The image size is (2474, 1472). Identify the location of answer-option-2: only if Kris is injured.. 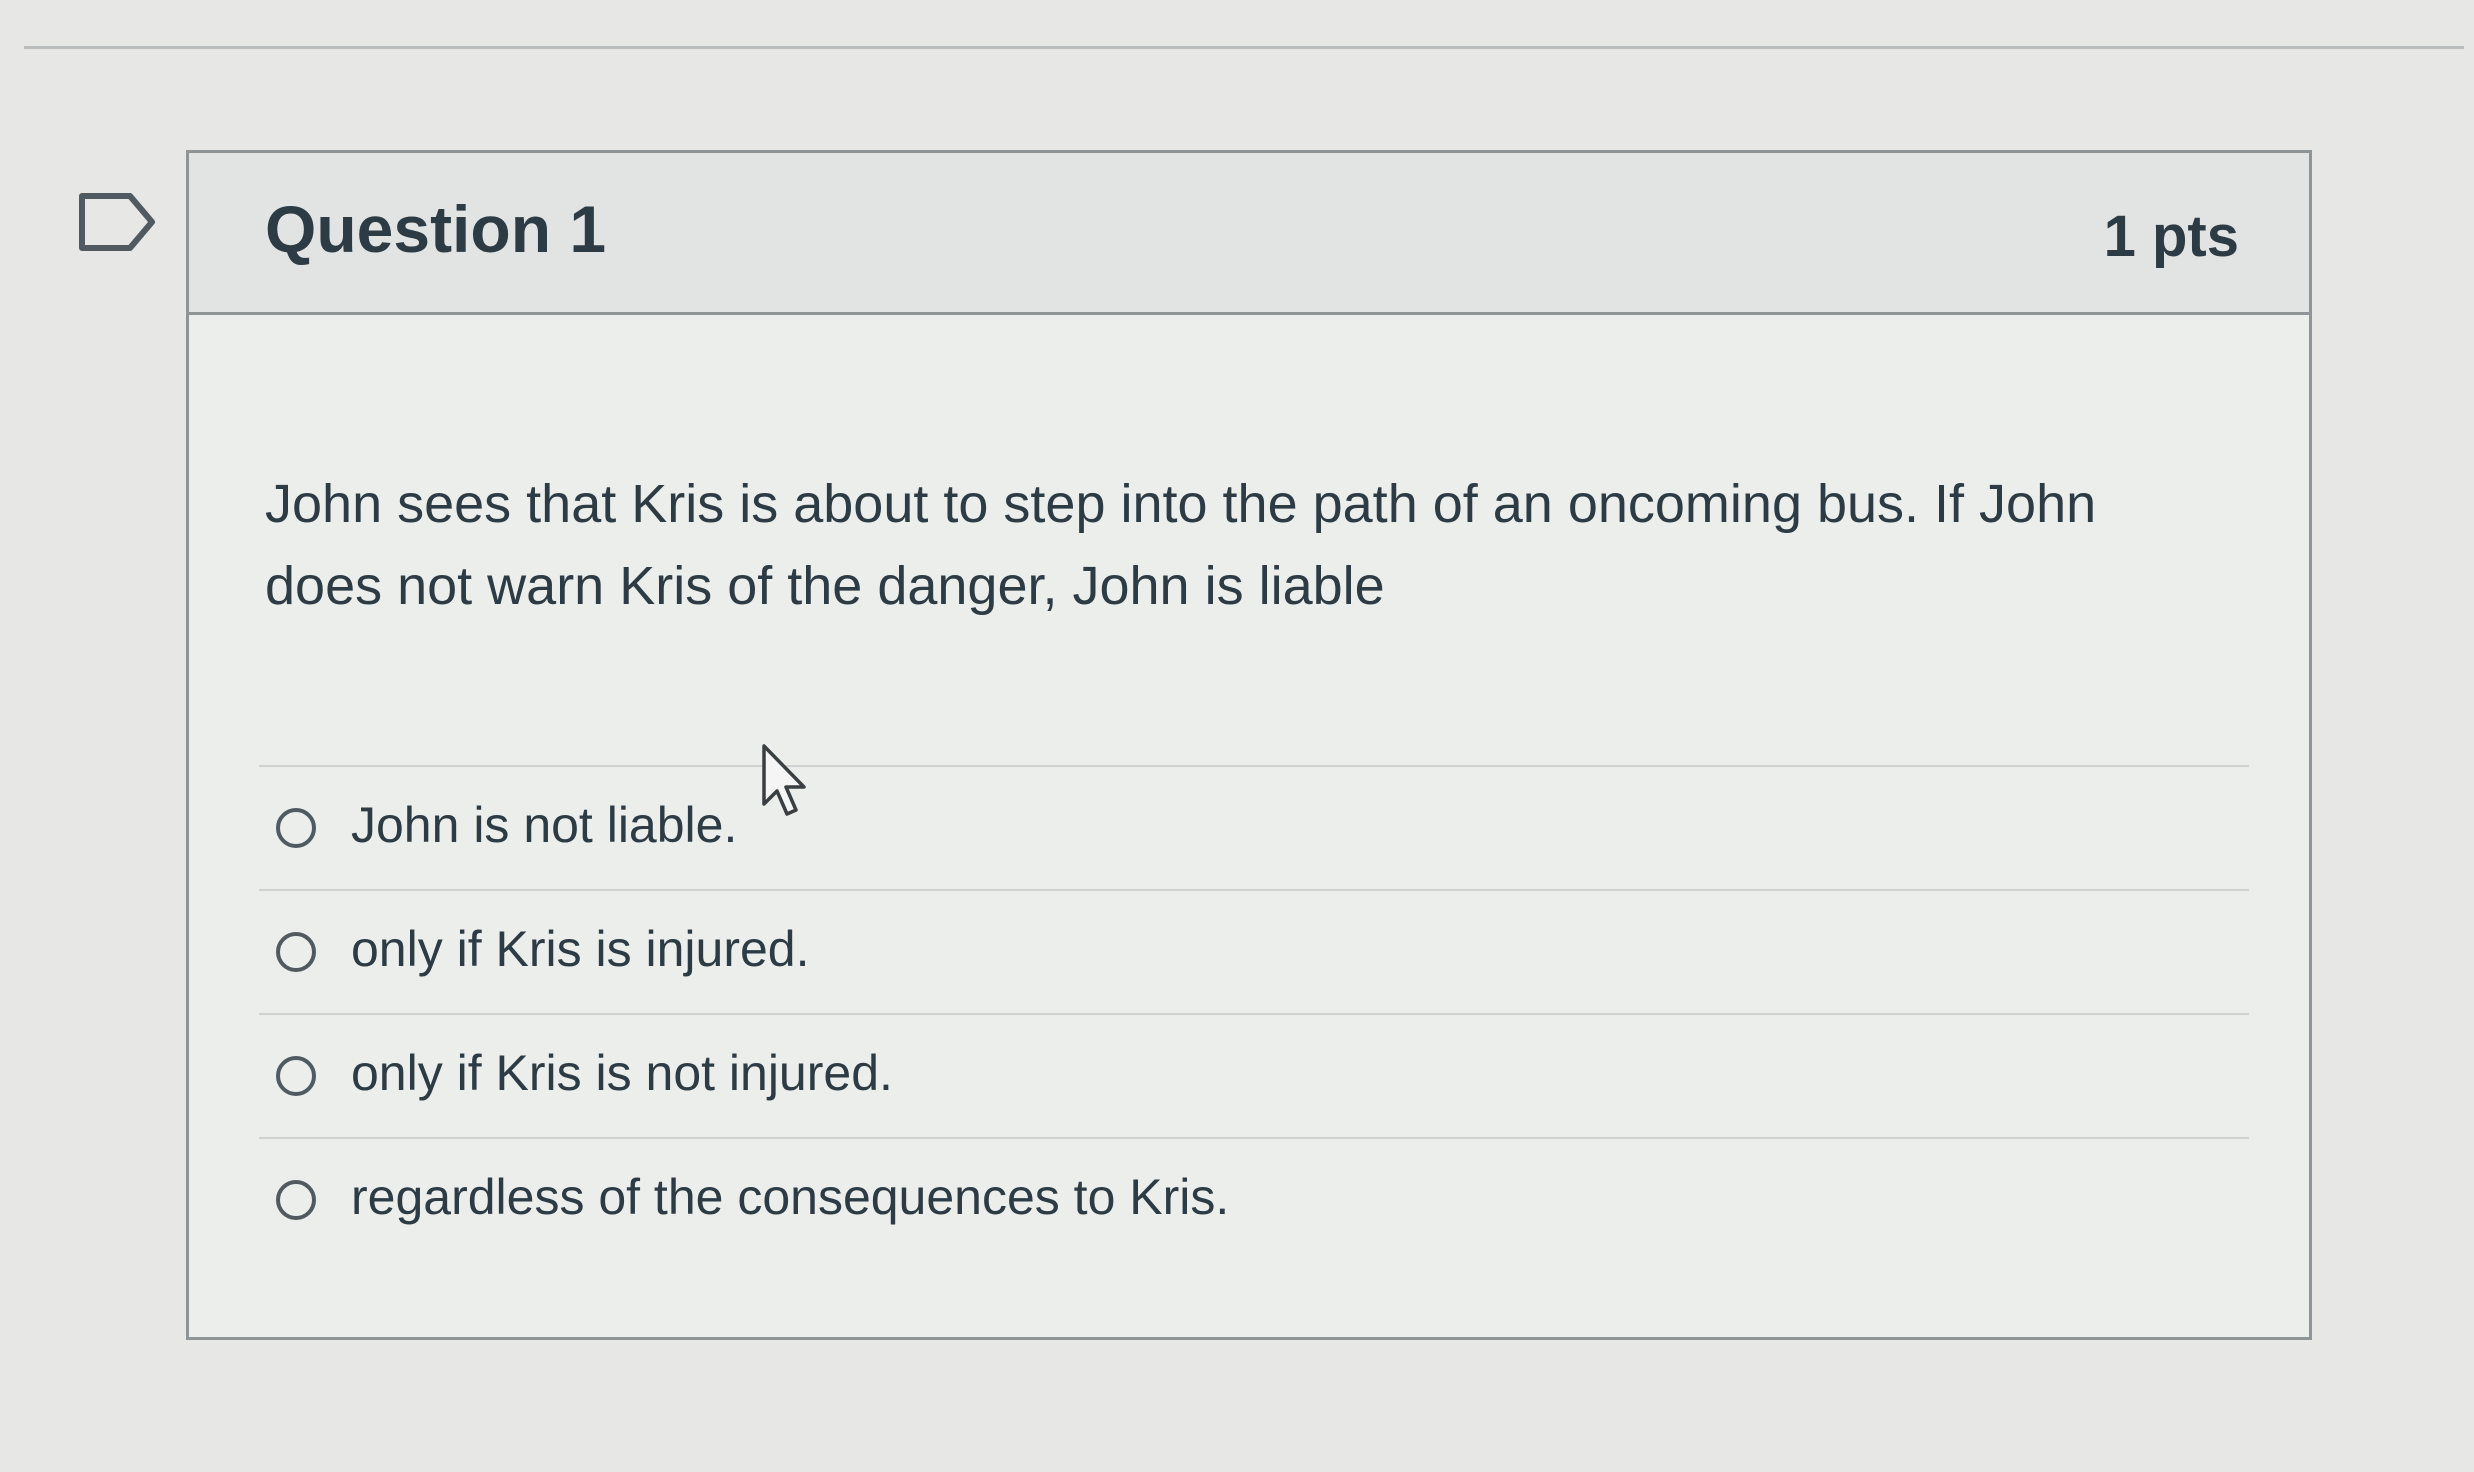
(1254, 953).